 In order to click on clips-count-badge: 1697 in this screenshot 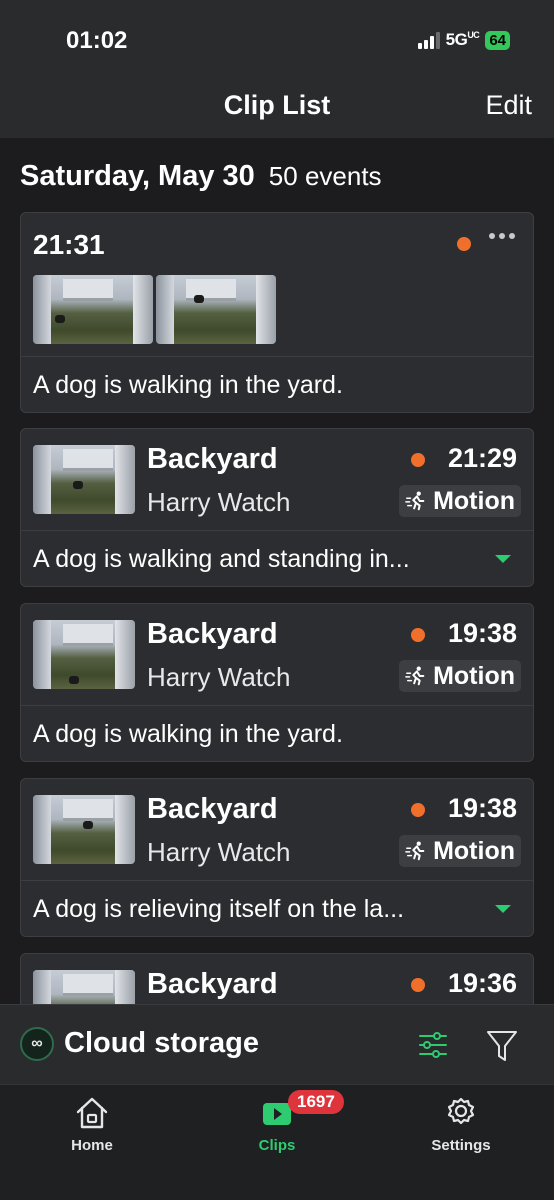, I will do `click(316, 1102)`.